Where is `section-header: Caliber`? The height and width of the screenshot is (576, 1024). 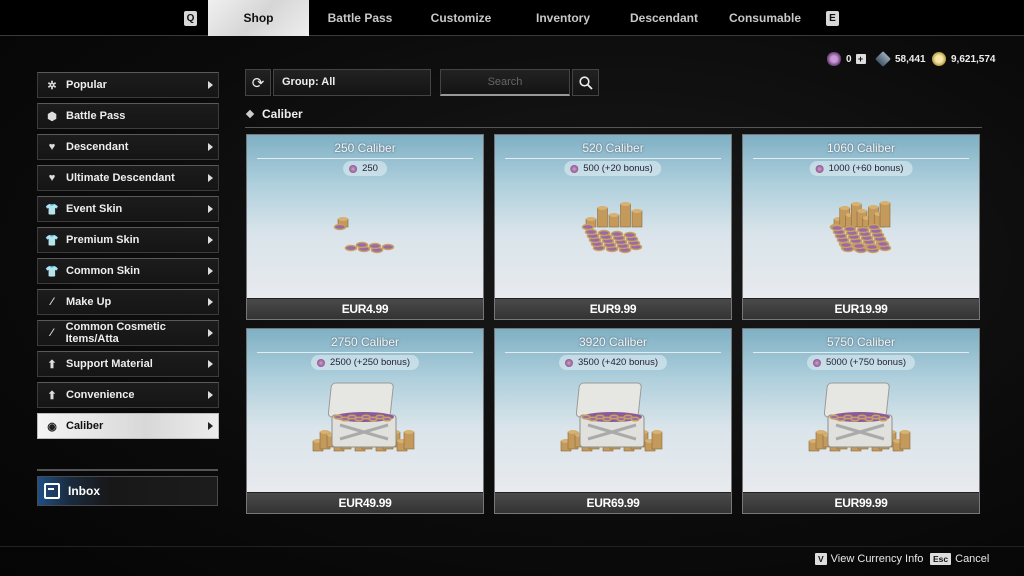
section-header: Caliber is located at coordinates (274, 114).